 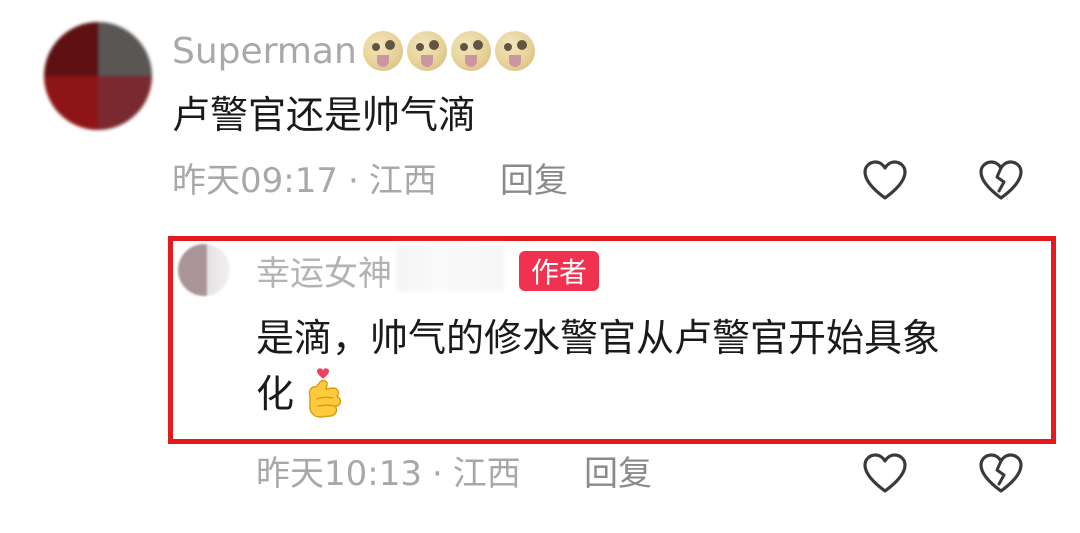 What do you see at coordinates (598, 338) in the screenshot?
I see `reply-text-line-1: 是滴，帅气的修水警官从卢警官开始具象` at bounding box center [598, 338].